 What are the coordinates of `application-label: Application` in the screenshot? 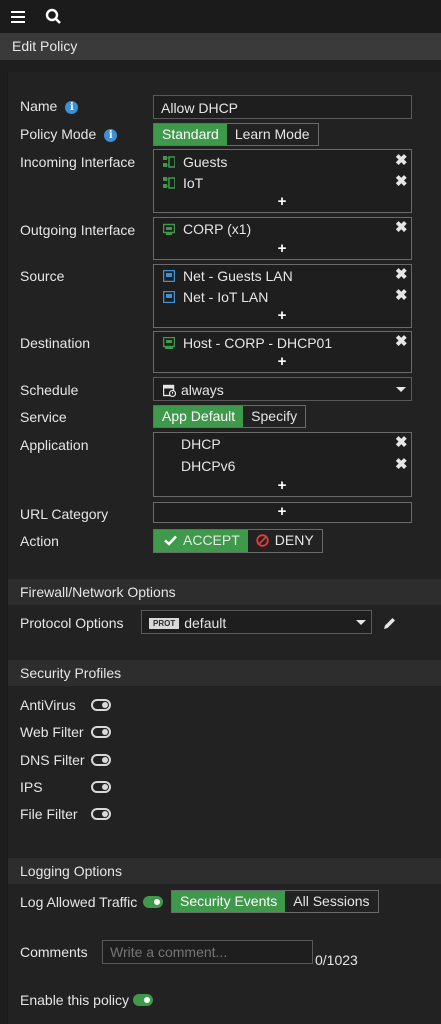 It's located at (54, 445).